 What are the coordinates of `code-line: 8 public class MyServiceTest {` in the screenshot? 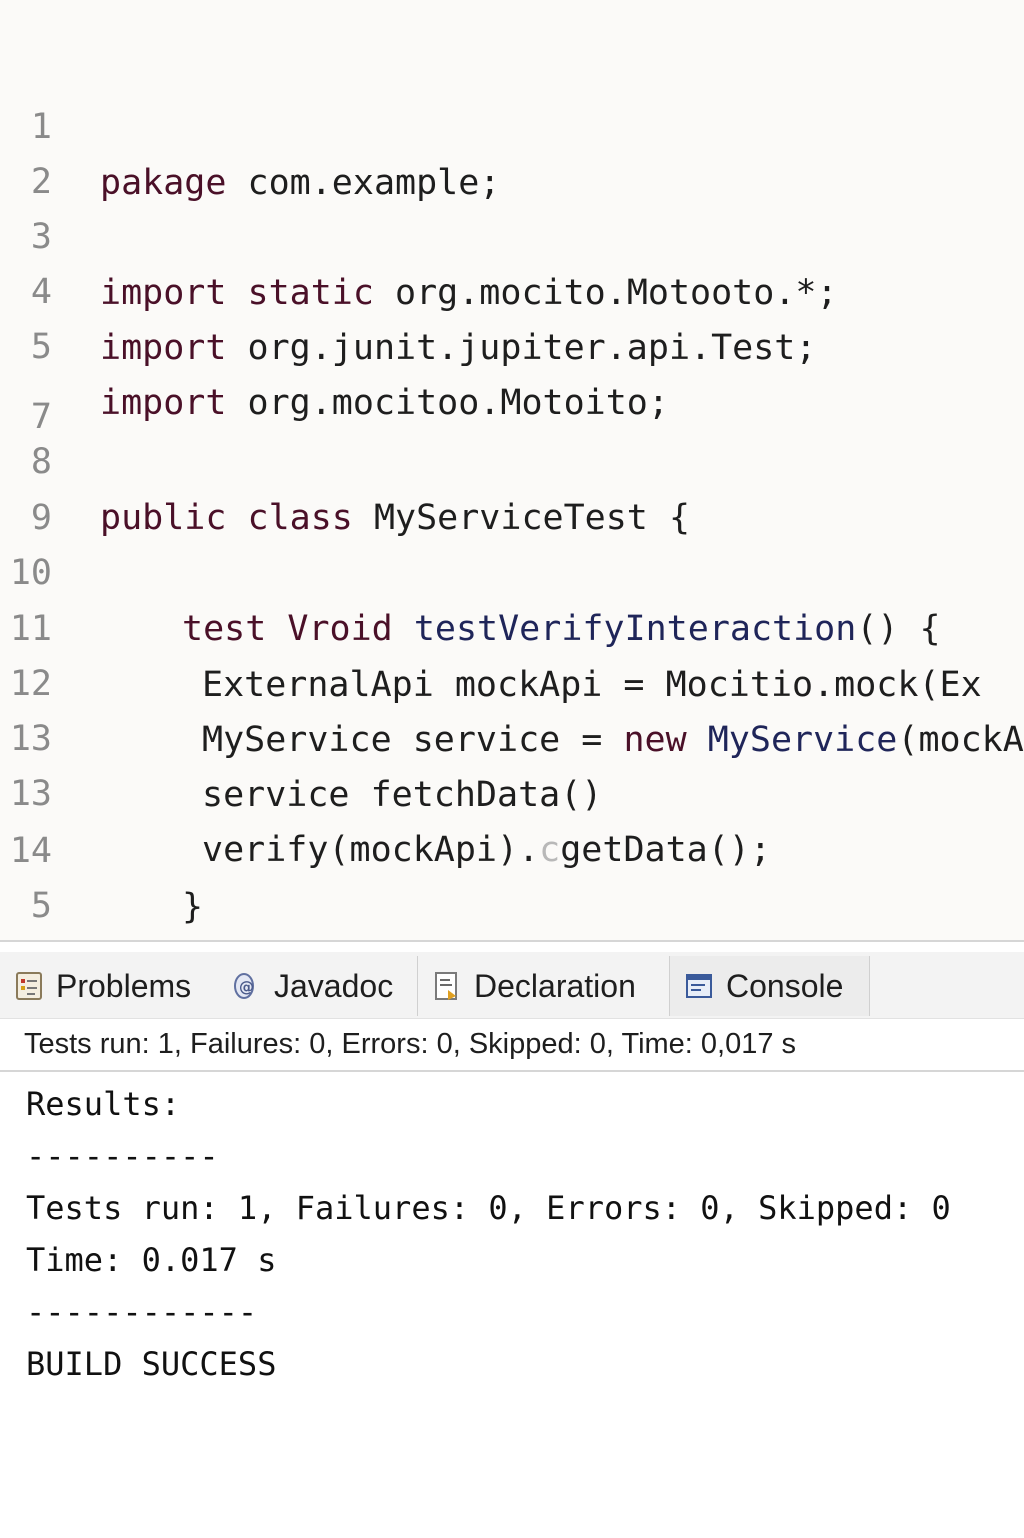 It's located at (512, 458).